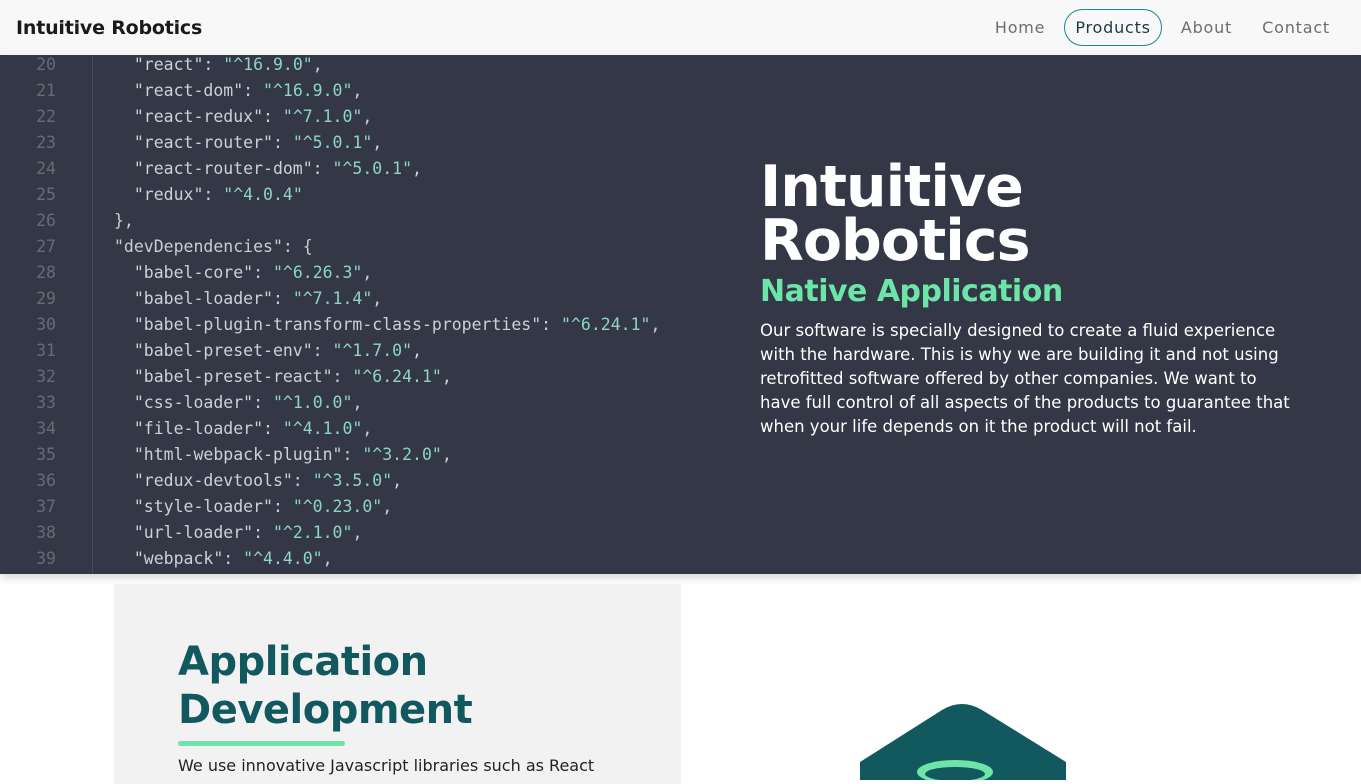 This screenshot has width=1361, height=784. Describe the element at coordinates (325, 686) in the screenshot. I see `section-title: Application Development` at that location.